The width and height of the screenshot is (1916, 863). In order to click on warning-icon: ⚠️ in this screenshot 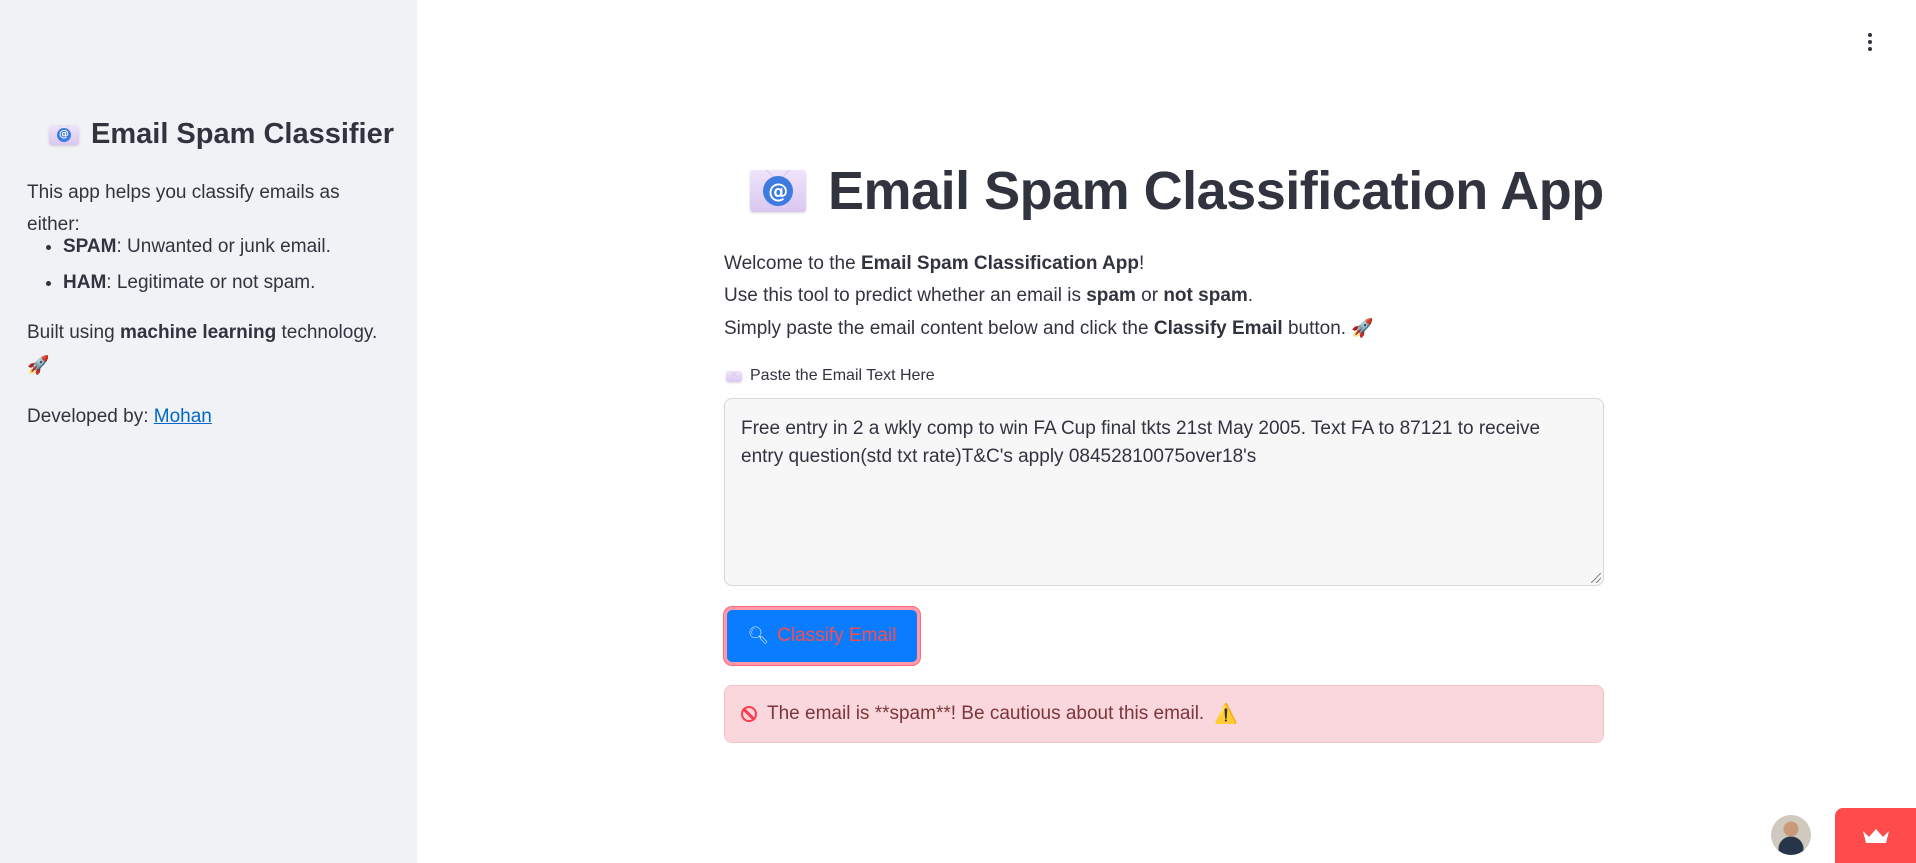, I will do `click(1226, 714)`.